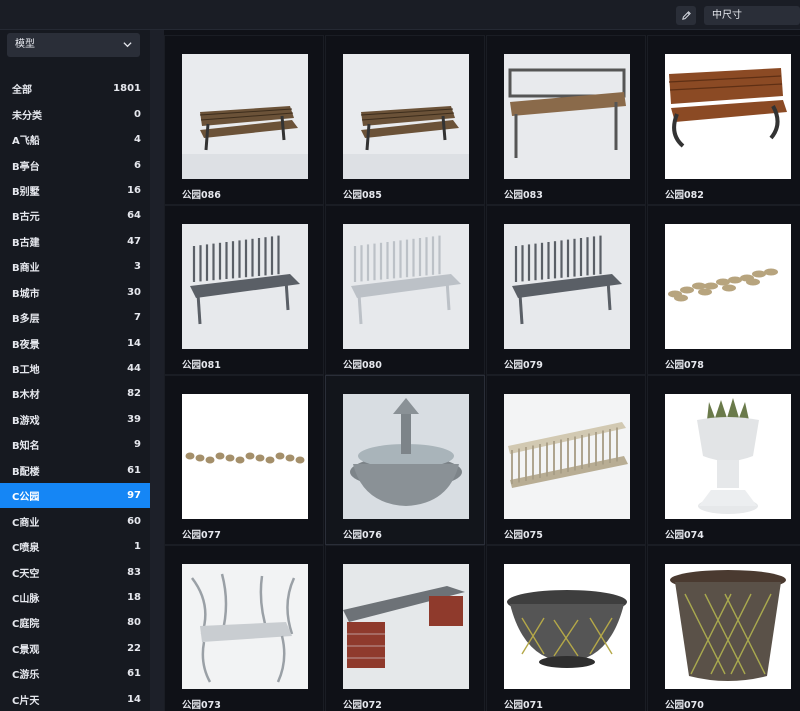  What do you see at coordinates (75, 571) in the screenshot?
I see `category-item: C天空 83` at bounding box center [75, 571].